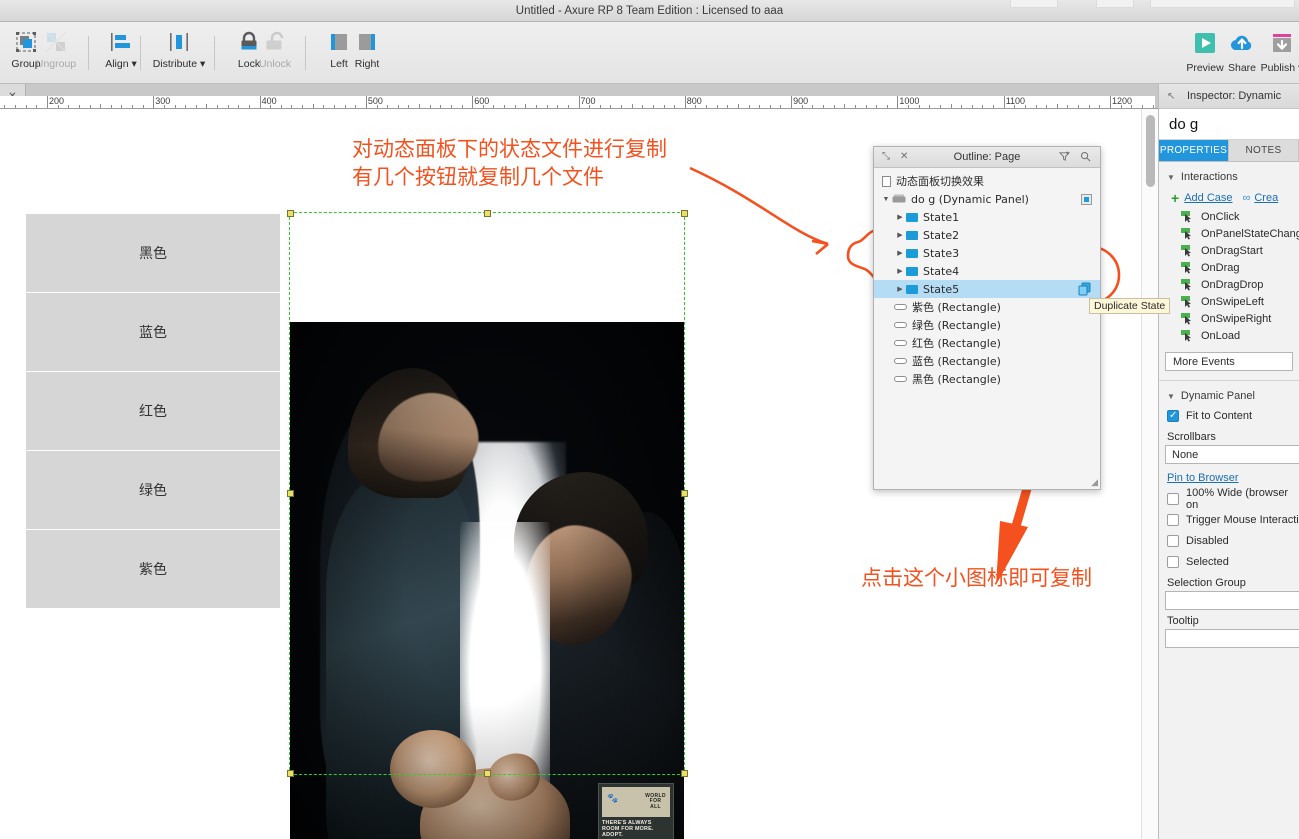  What do you see at coordinates (1173, 561) in the screenshot?
I see `selected-checkbox` at bounding box center [1173, 561].